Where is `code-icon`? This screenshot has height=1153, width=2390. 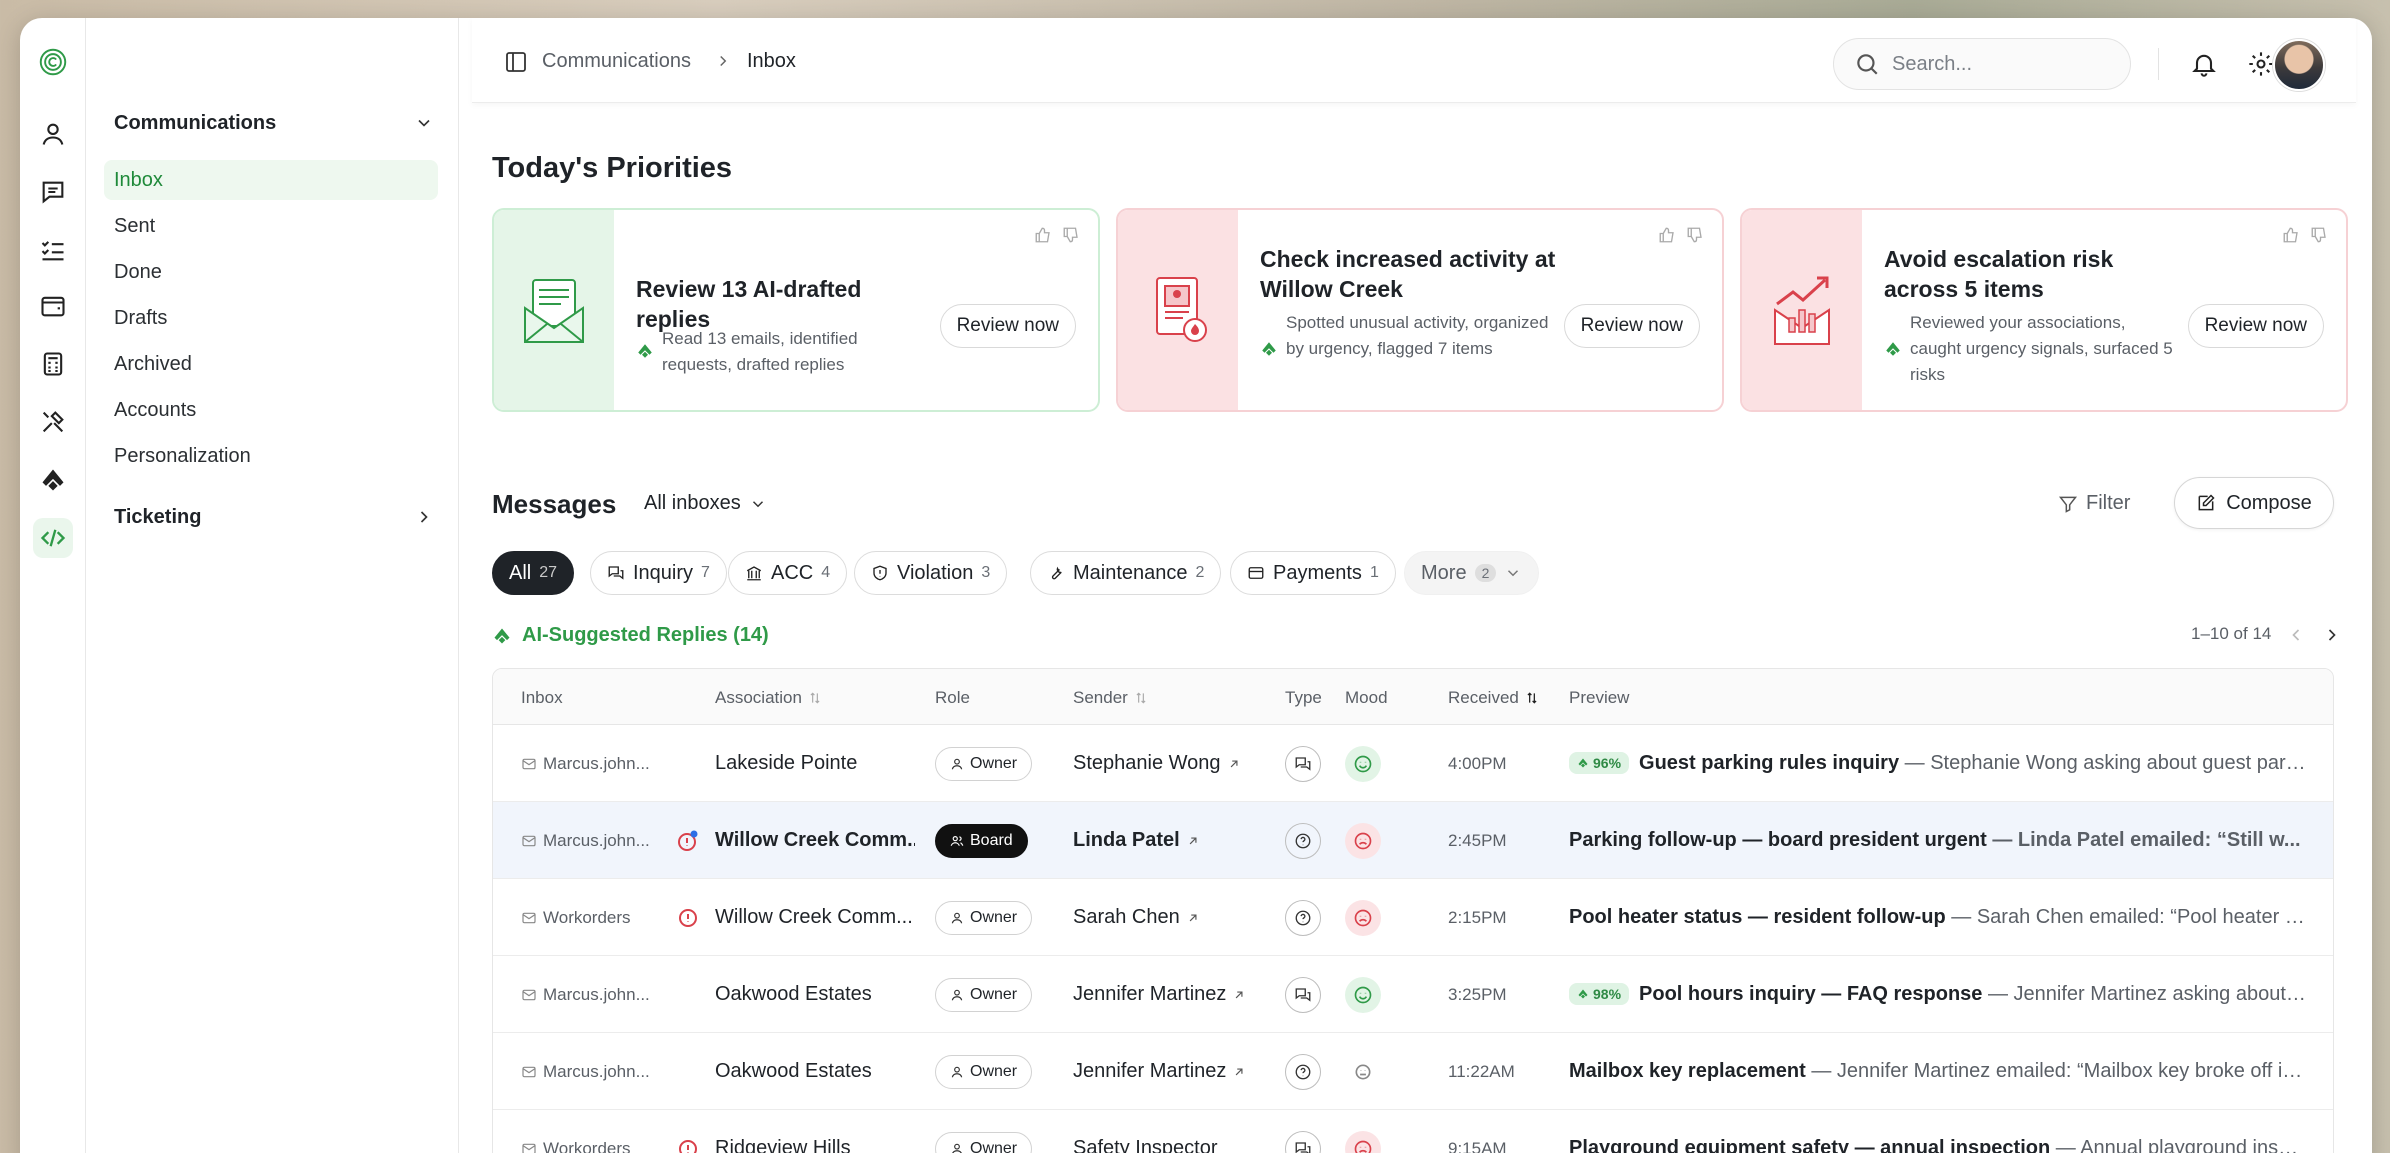
code-icon is located at coordinates (53, 538).